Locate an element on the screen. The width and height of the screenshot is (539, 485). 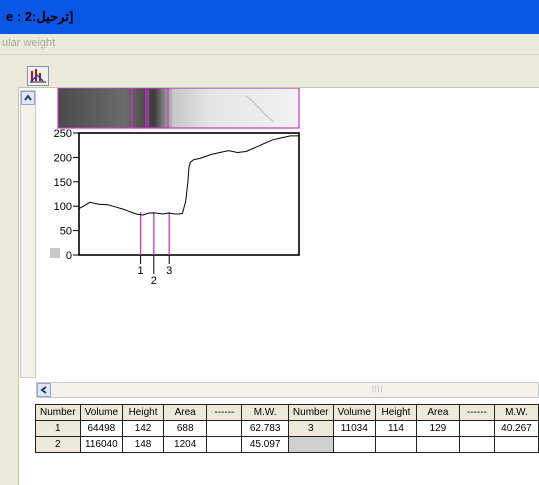
table-cell: 1 is located at coordinates (58, 428).